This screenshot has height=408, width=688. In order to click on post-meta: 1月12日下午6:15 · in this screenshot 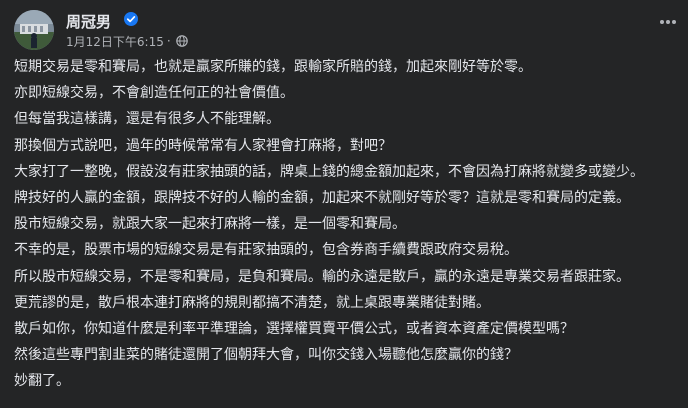, I will do `click(127, 41)`.